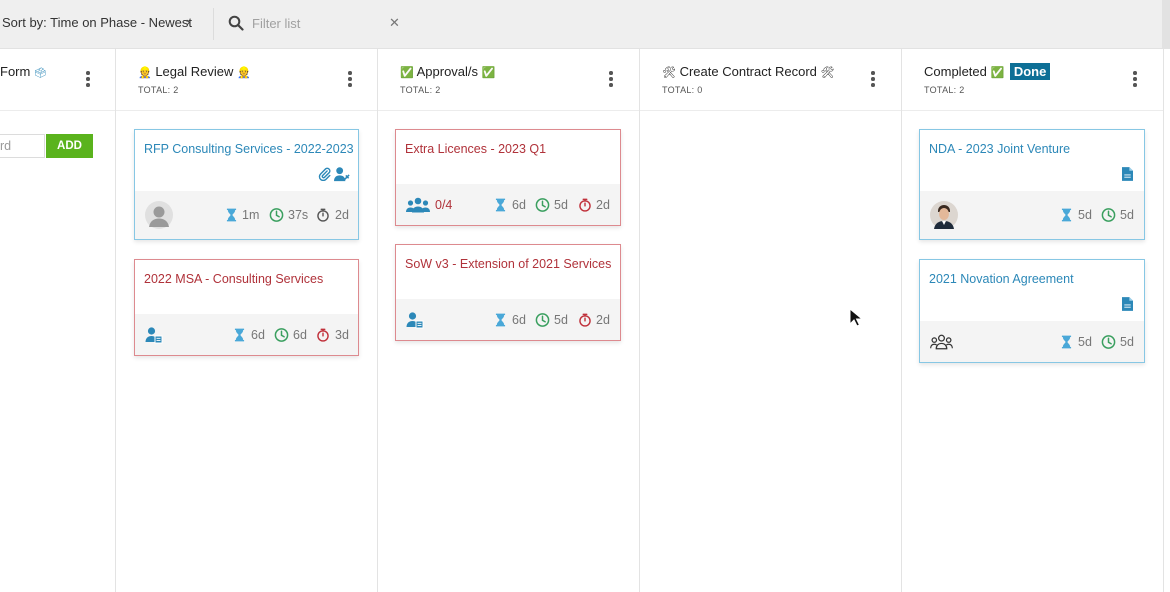  Describe the element at coordinates (987, 71) in the screenshot. I see `column-title: Completed ✅ Done` at that location.